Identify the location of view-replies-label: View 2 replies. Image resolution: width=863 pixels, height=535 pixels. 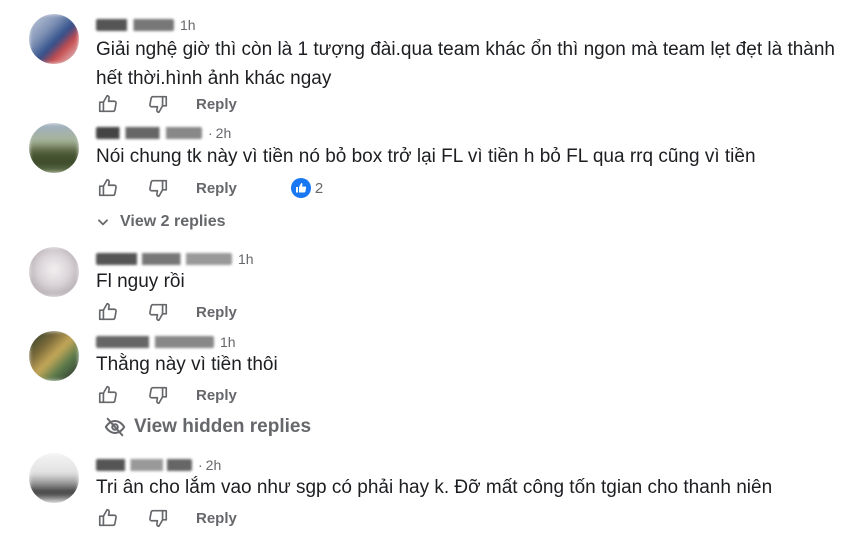
(173, 221).